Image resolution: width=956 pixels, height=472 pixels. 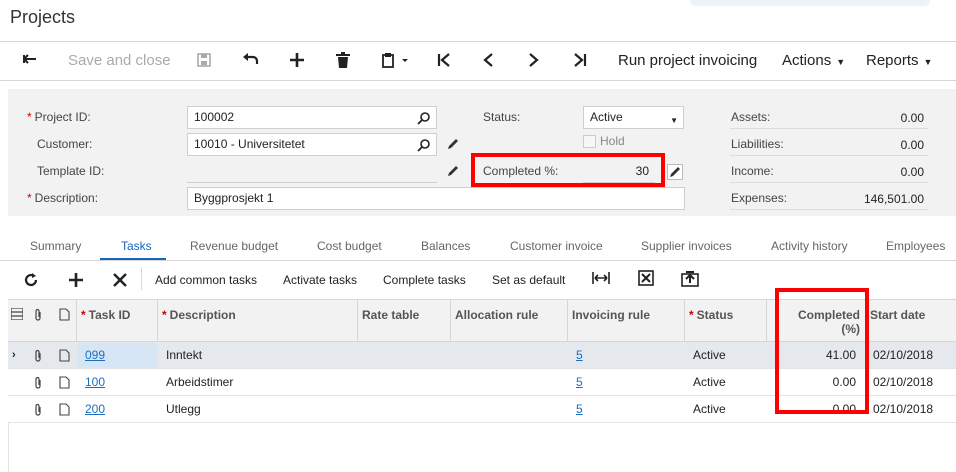 I want to click on project-id-value: 100002, so click(x=214, y=117).